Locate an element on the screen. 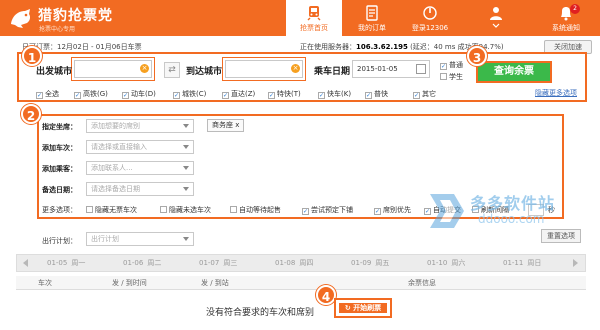 The image size is (600, 330). seat-select: 添加想要的席别 is located at coordinates (140, 126).